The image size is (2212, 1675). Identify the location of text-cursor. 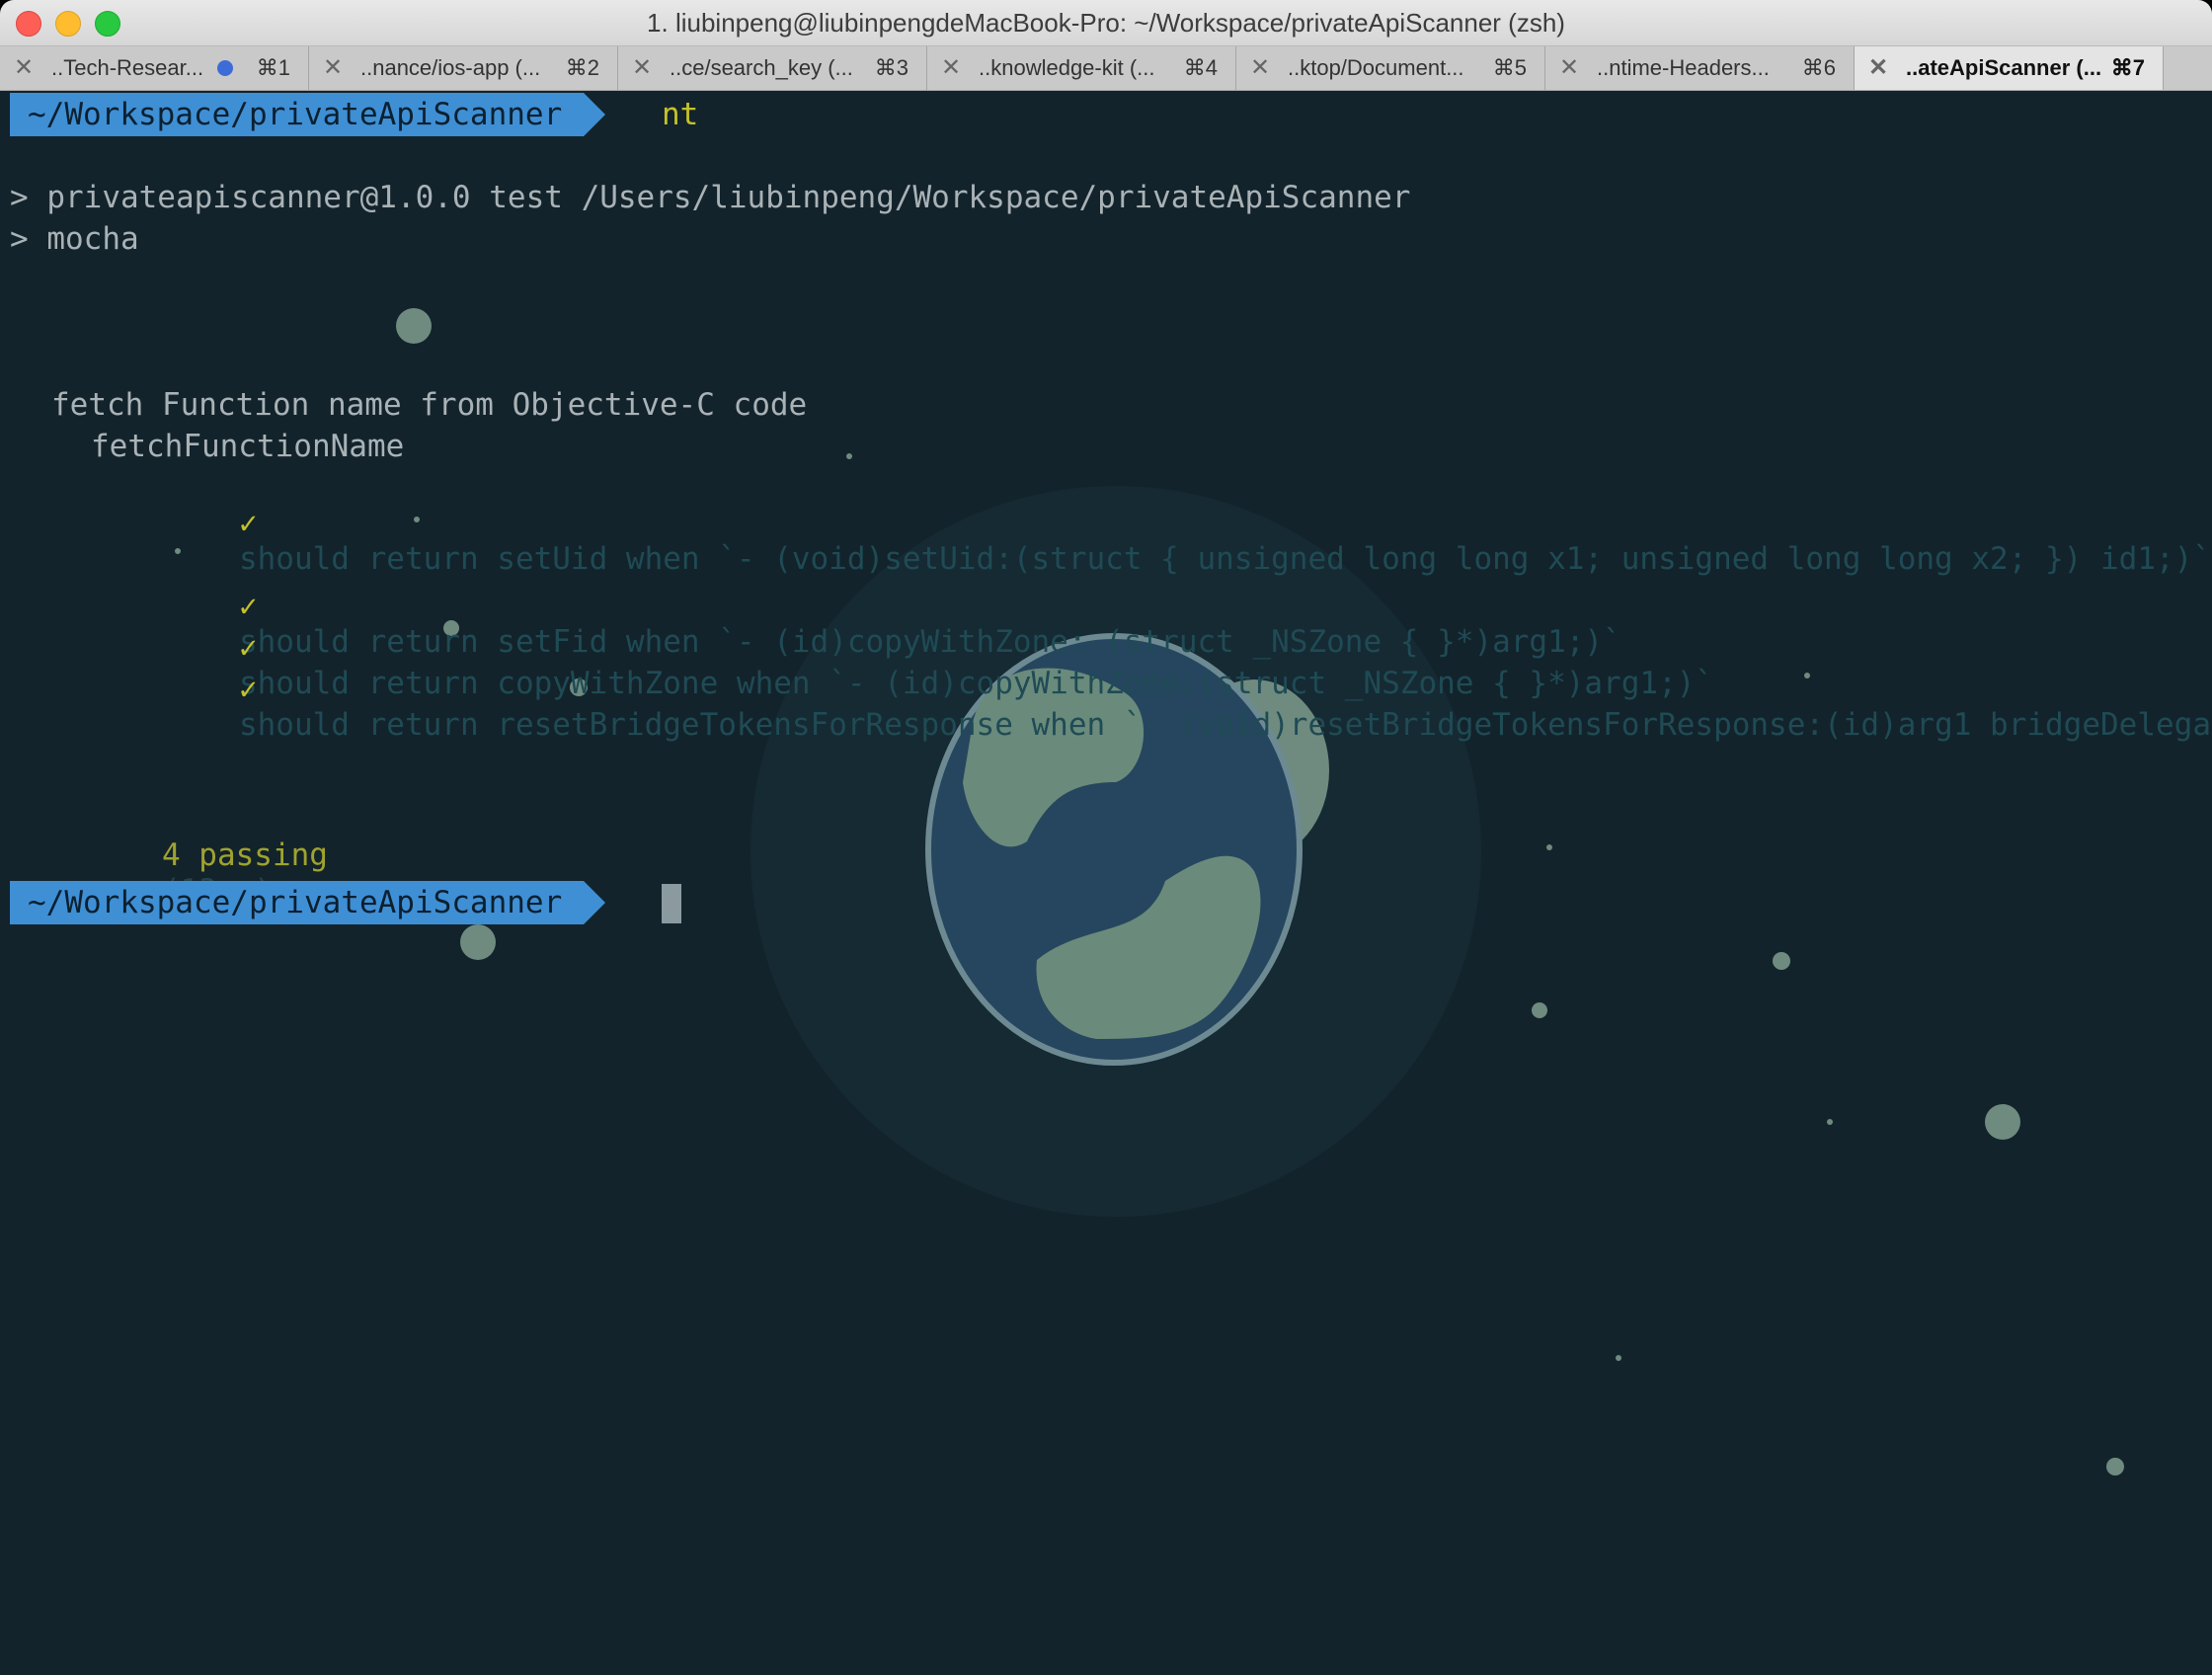
(671, 904).